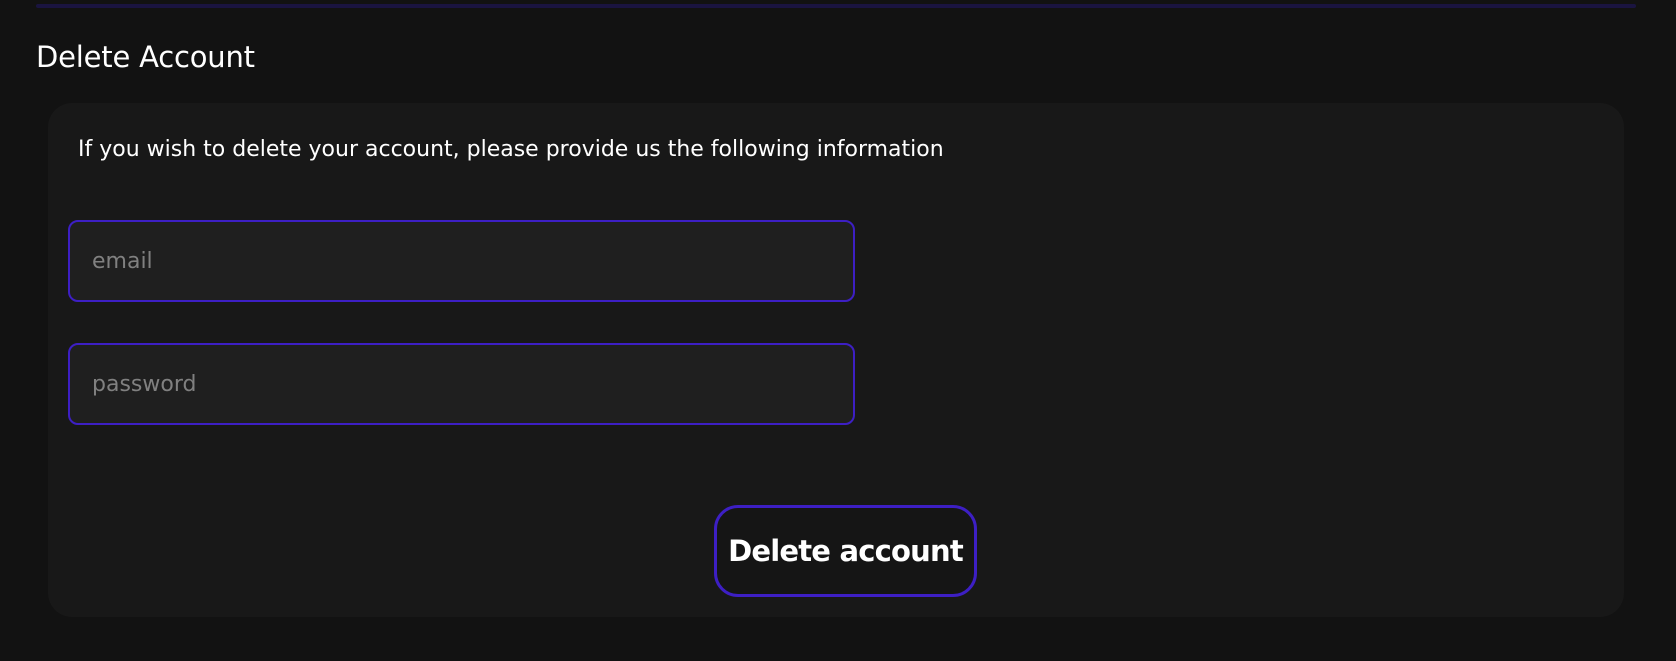  What do you see at coordinates (845, 551) in the screenshot?
I see `delete-account-button: Delete account` at bounding box center [845, 551].